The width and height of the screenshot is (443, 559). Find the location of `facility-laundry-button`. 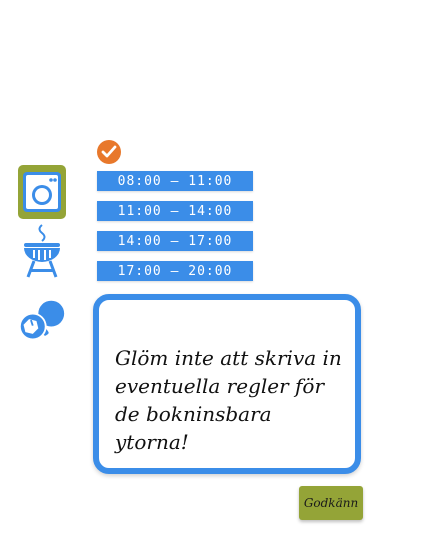

facility-laundry-button is located at coordinates (42, 192).